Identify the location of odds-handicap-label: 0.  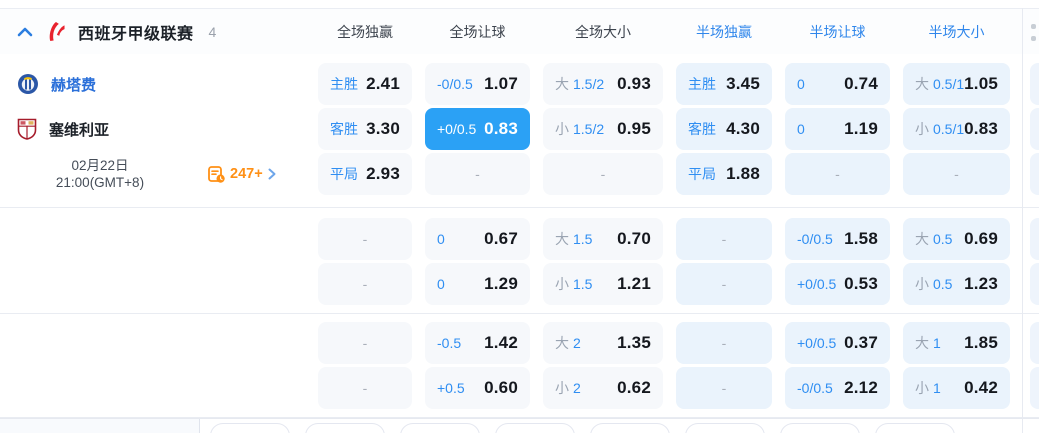
(801, 84).